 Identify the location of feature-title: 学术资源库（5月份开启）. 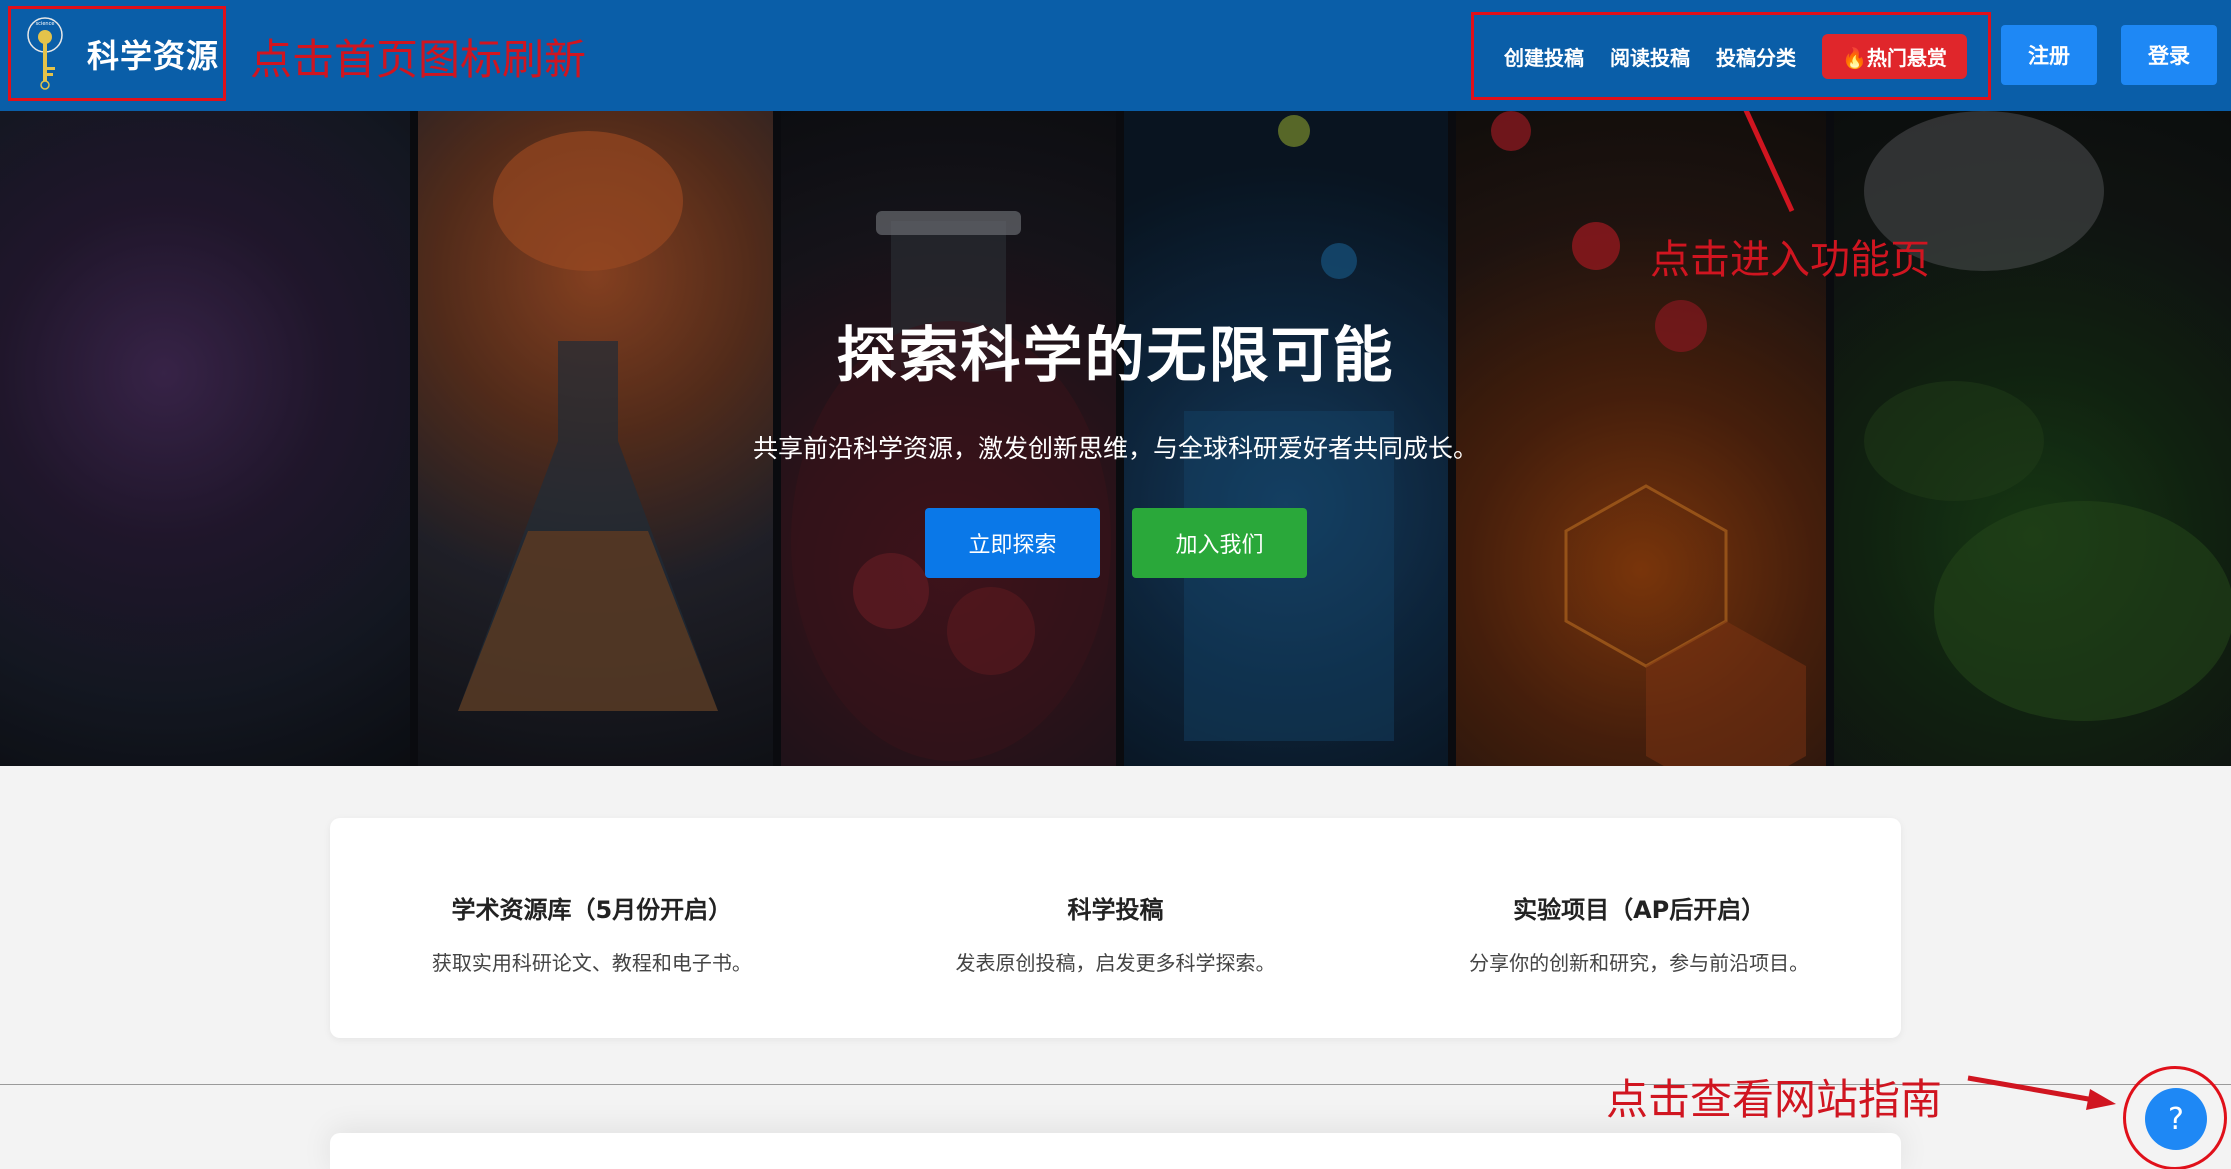
(592, 910).